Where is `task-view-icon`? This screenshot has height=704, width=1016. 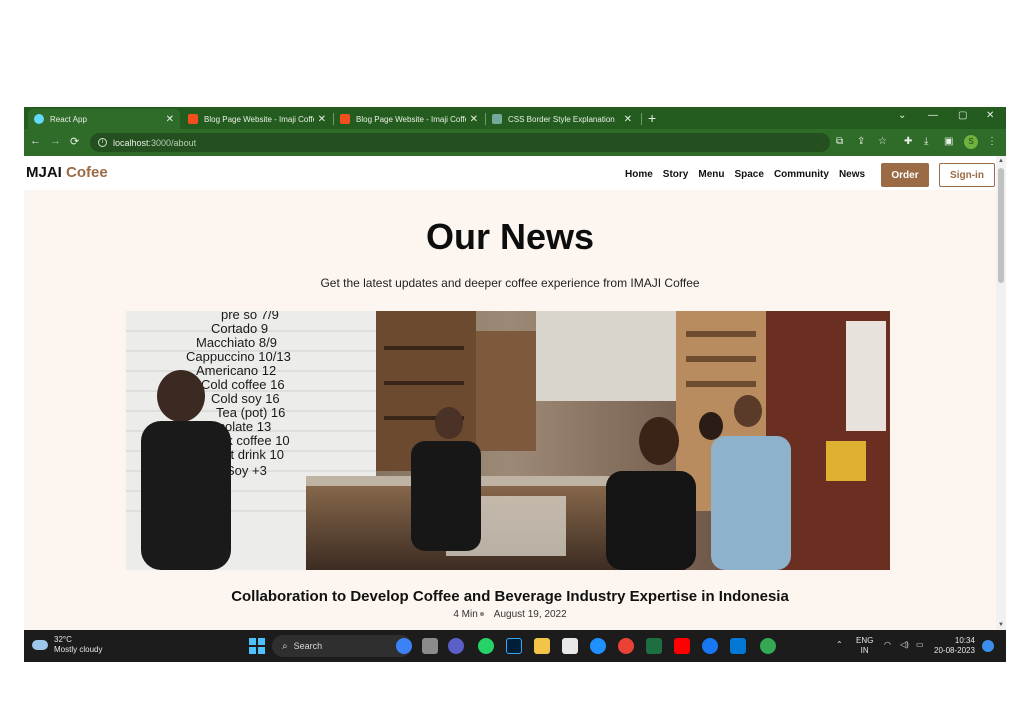 task-view-icon is located at coordinates (430, 646).